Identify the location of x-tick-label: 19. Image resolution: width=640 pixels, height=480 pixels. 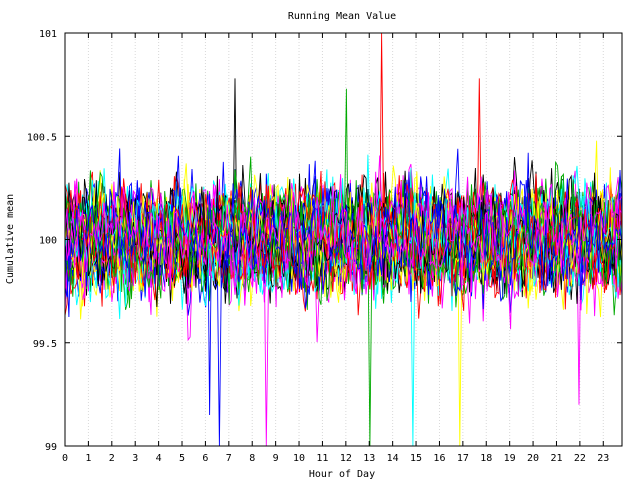
(510, 458).